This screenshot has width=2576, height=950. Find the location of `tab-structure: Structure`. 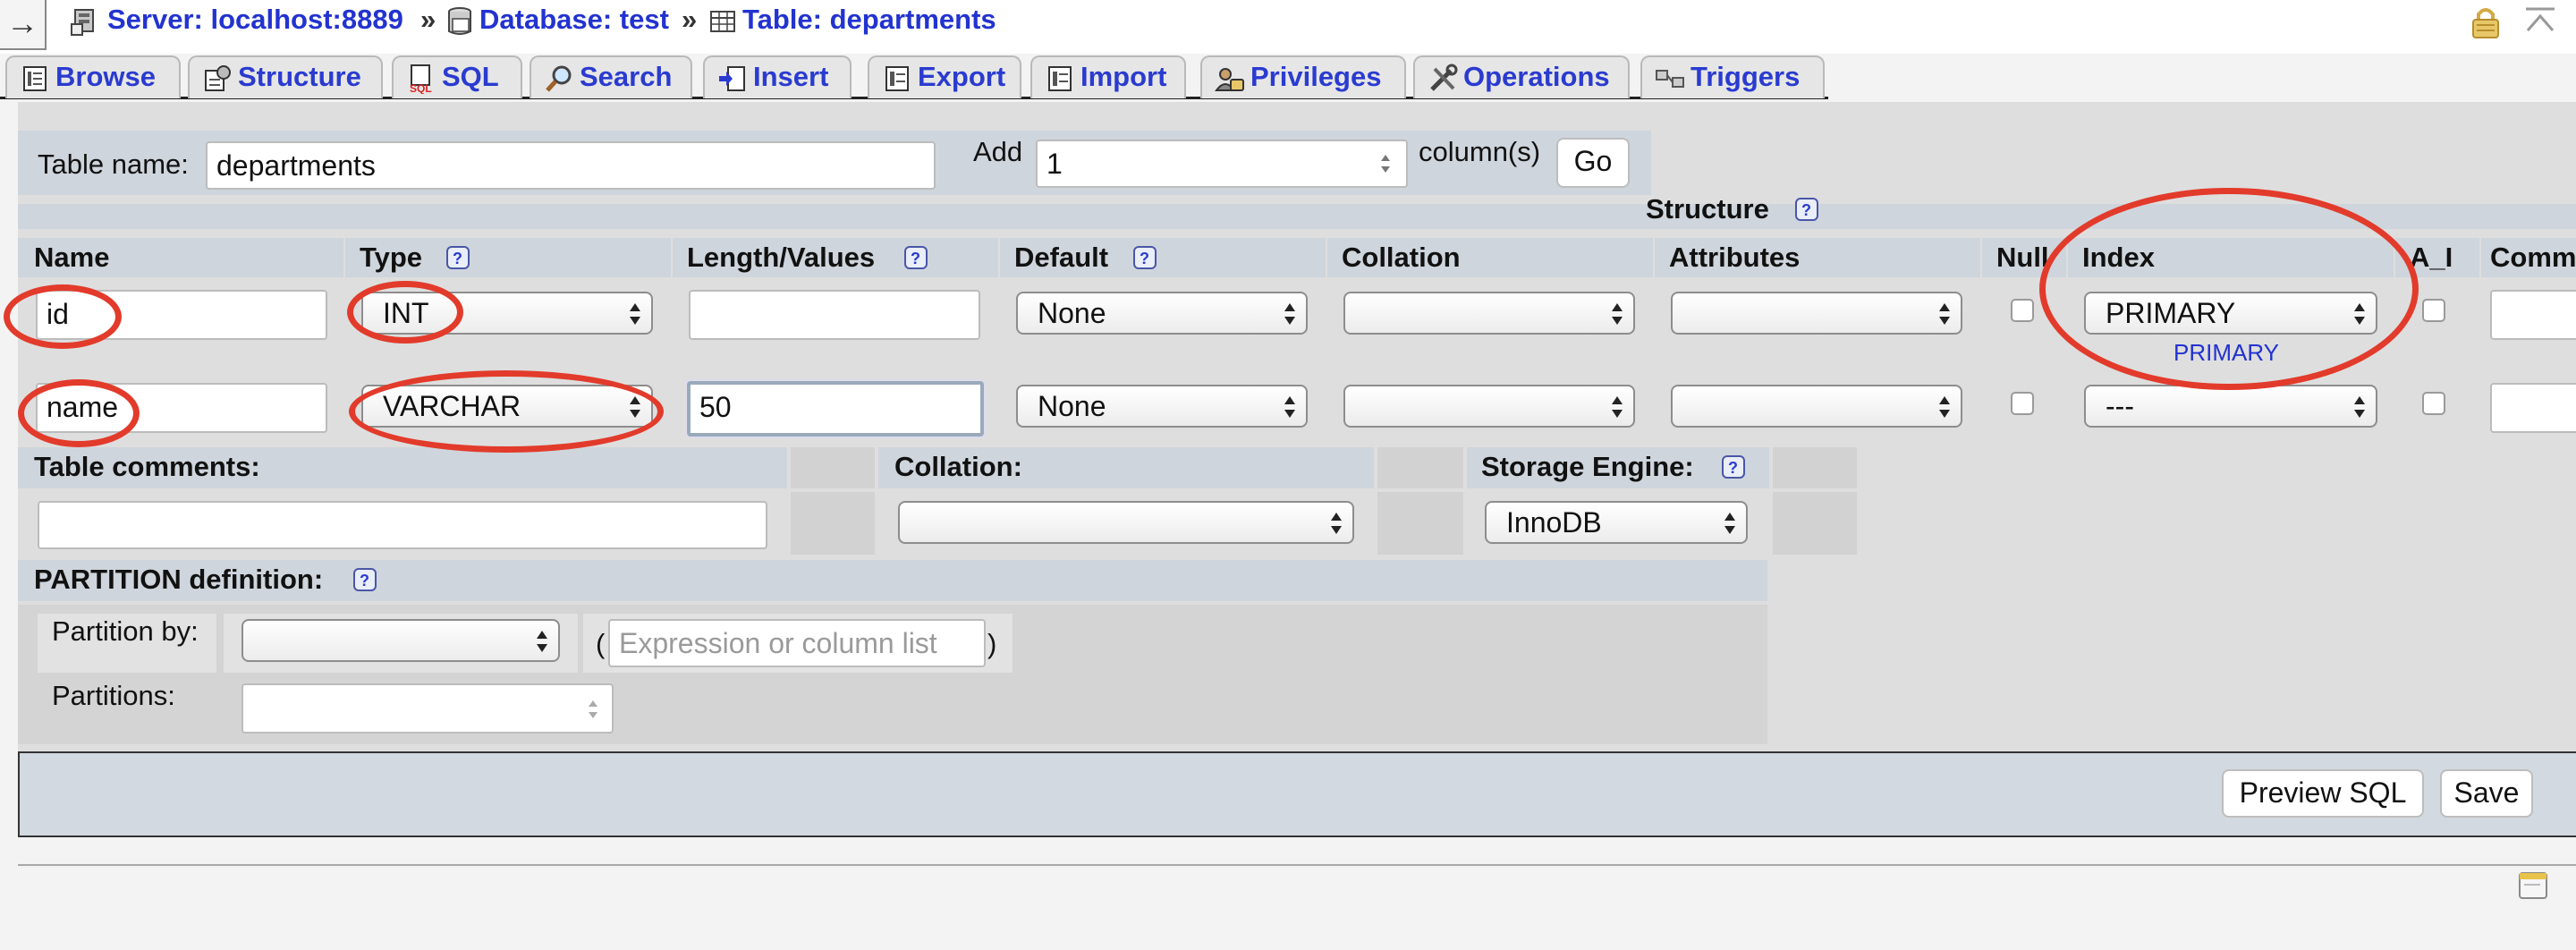

tab-structure: Structure is located at coordinates (285, 76).